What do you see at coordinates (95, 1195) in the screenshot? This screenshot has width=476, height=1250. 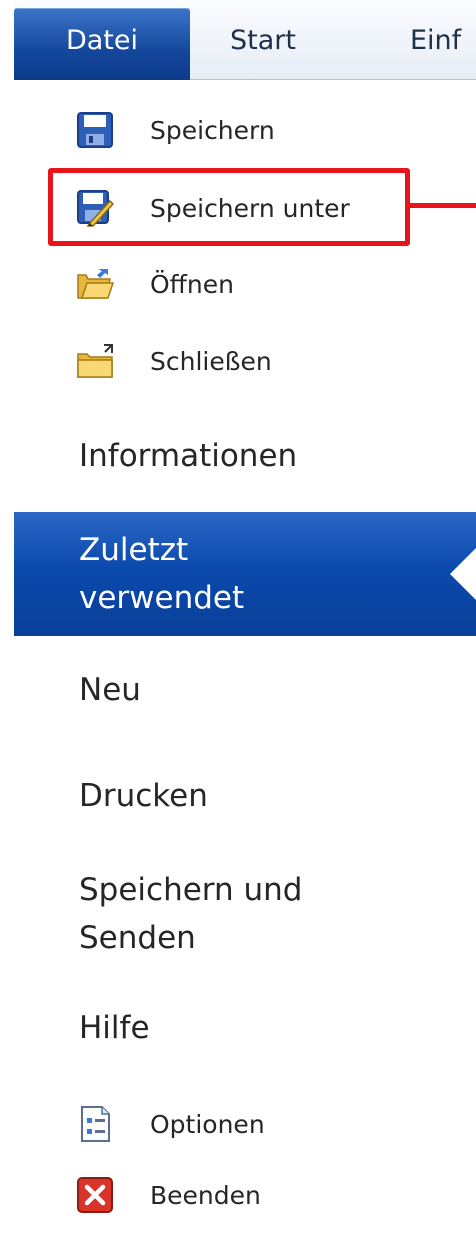 I see `exit-icon` at bounding box center [95, 1195].